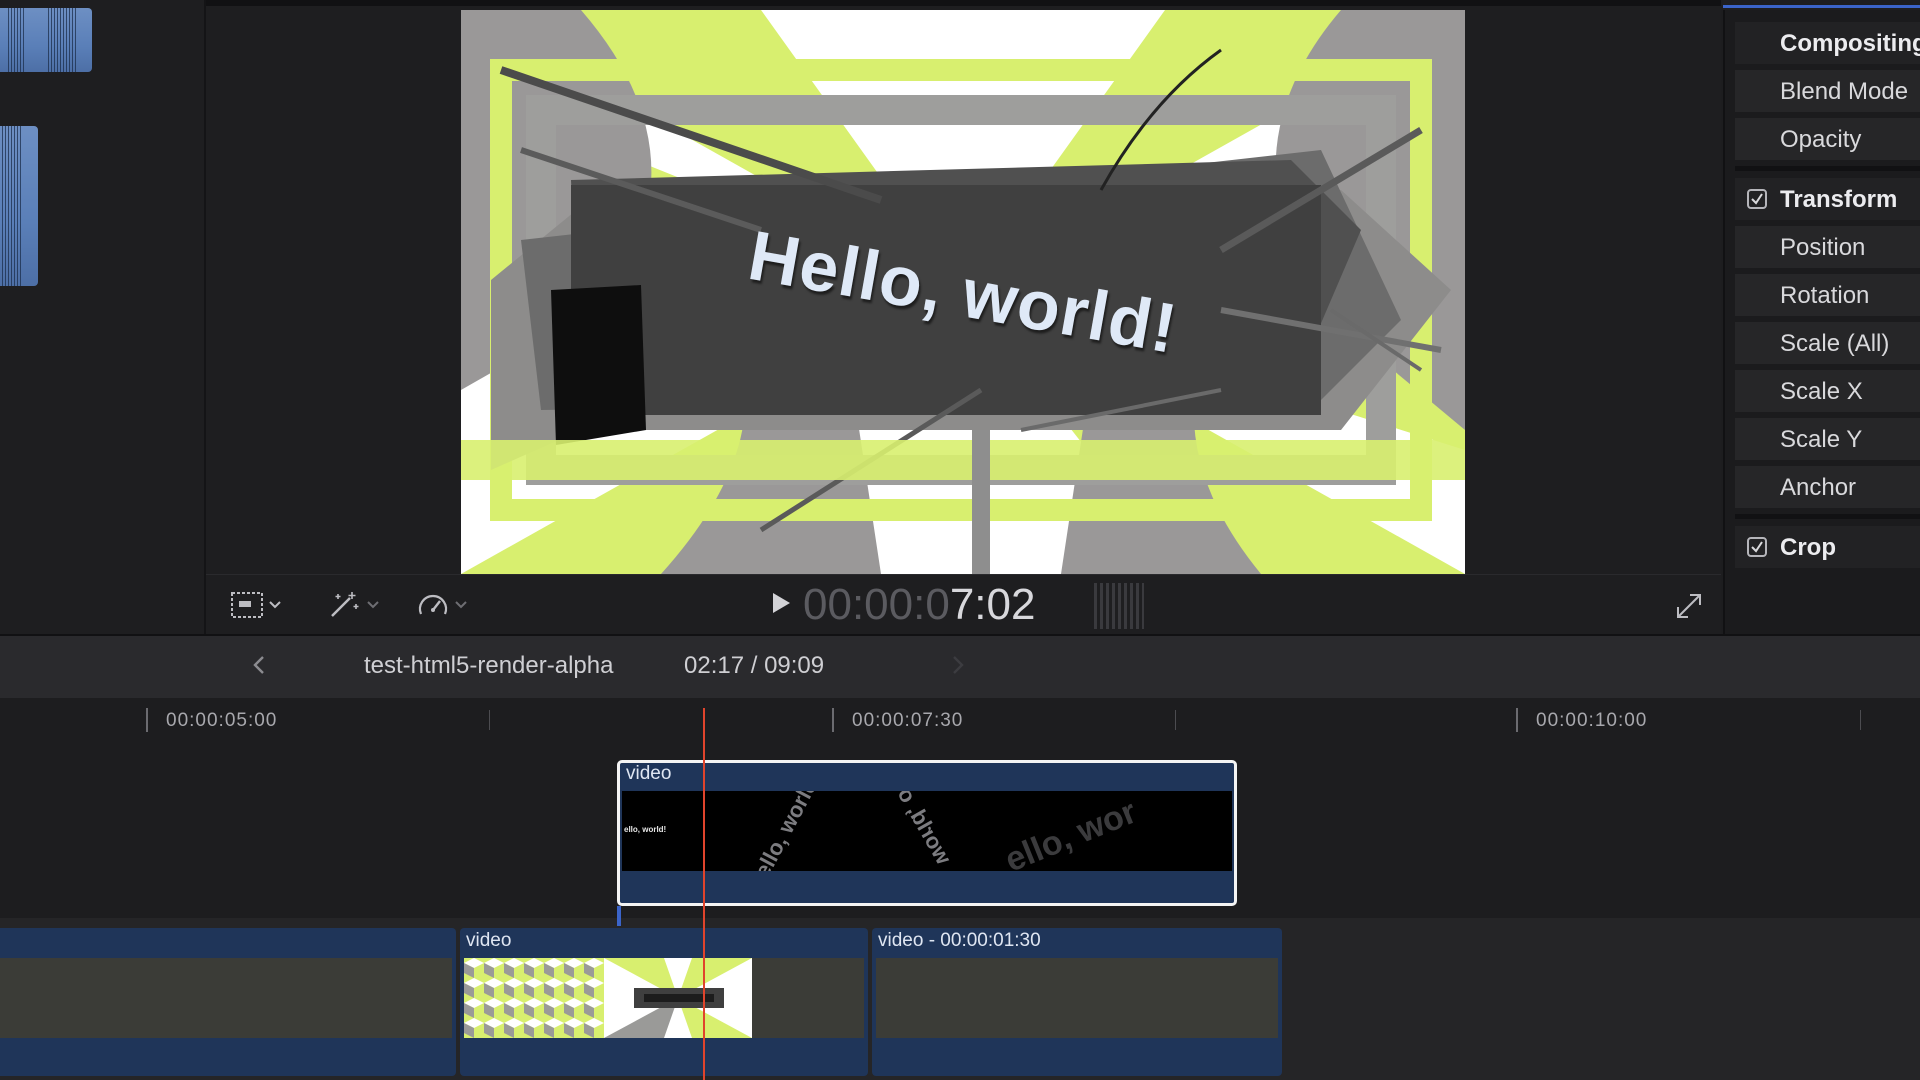 The width and height of the screenshot is (1920, 1080). I want to click on inspector-tab-indicator, so click(1821, 5).